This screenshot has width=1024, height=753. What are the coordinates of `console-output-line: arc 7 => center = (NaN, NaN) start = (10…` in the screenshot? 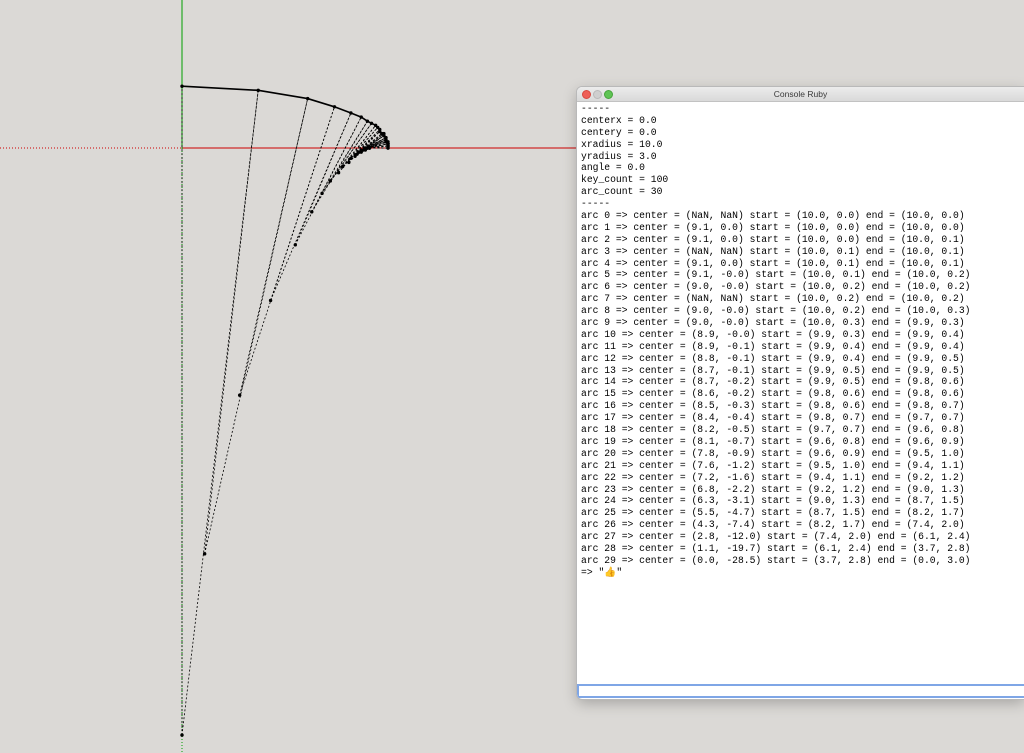 It's located at (773, 299).